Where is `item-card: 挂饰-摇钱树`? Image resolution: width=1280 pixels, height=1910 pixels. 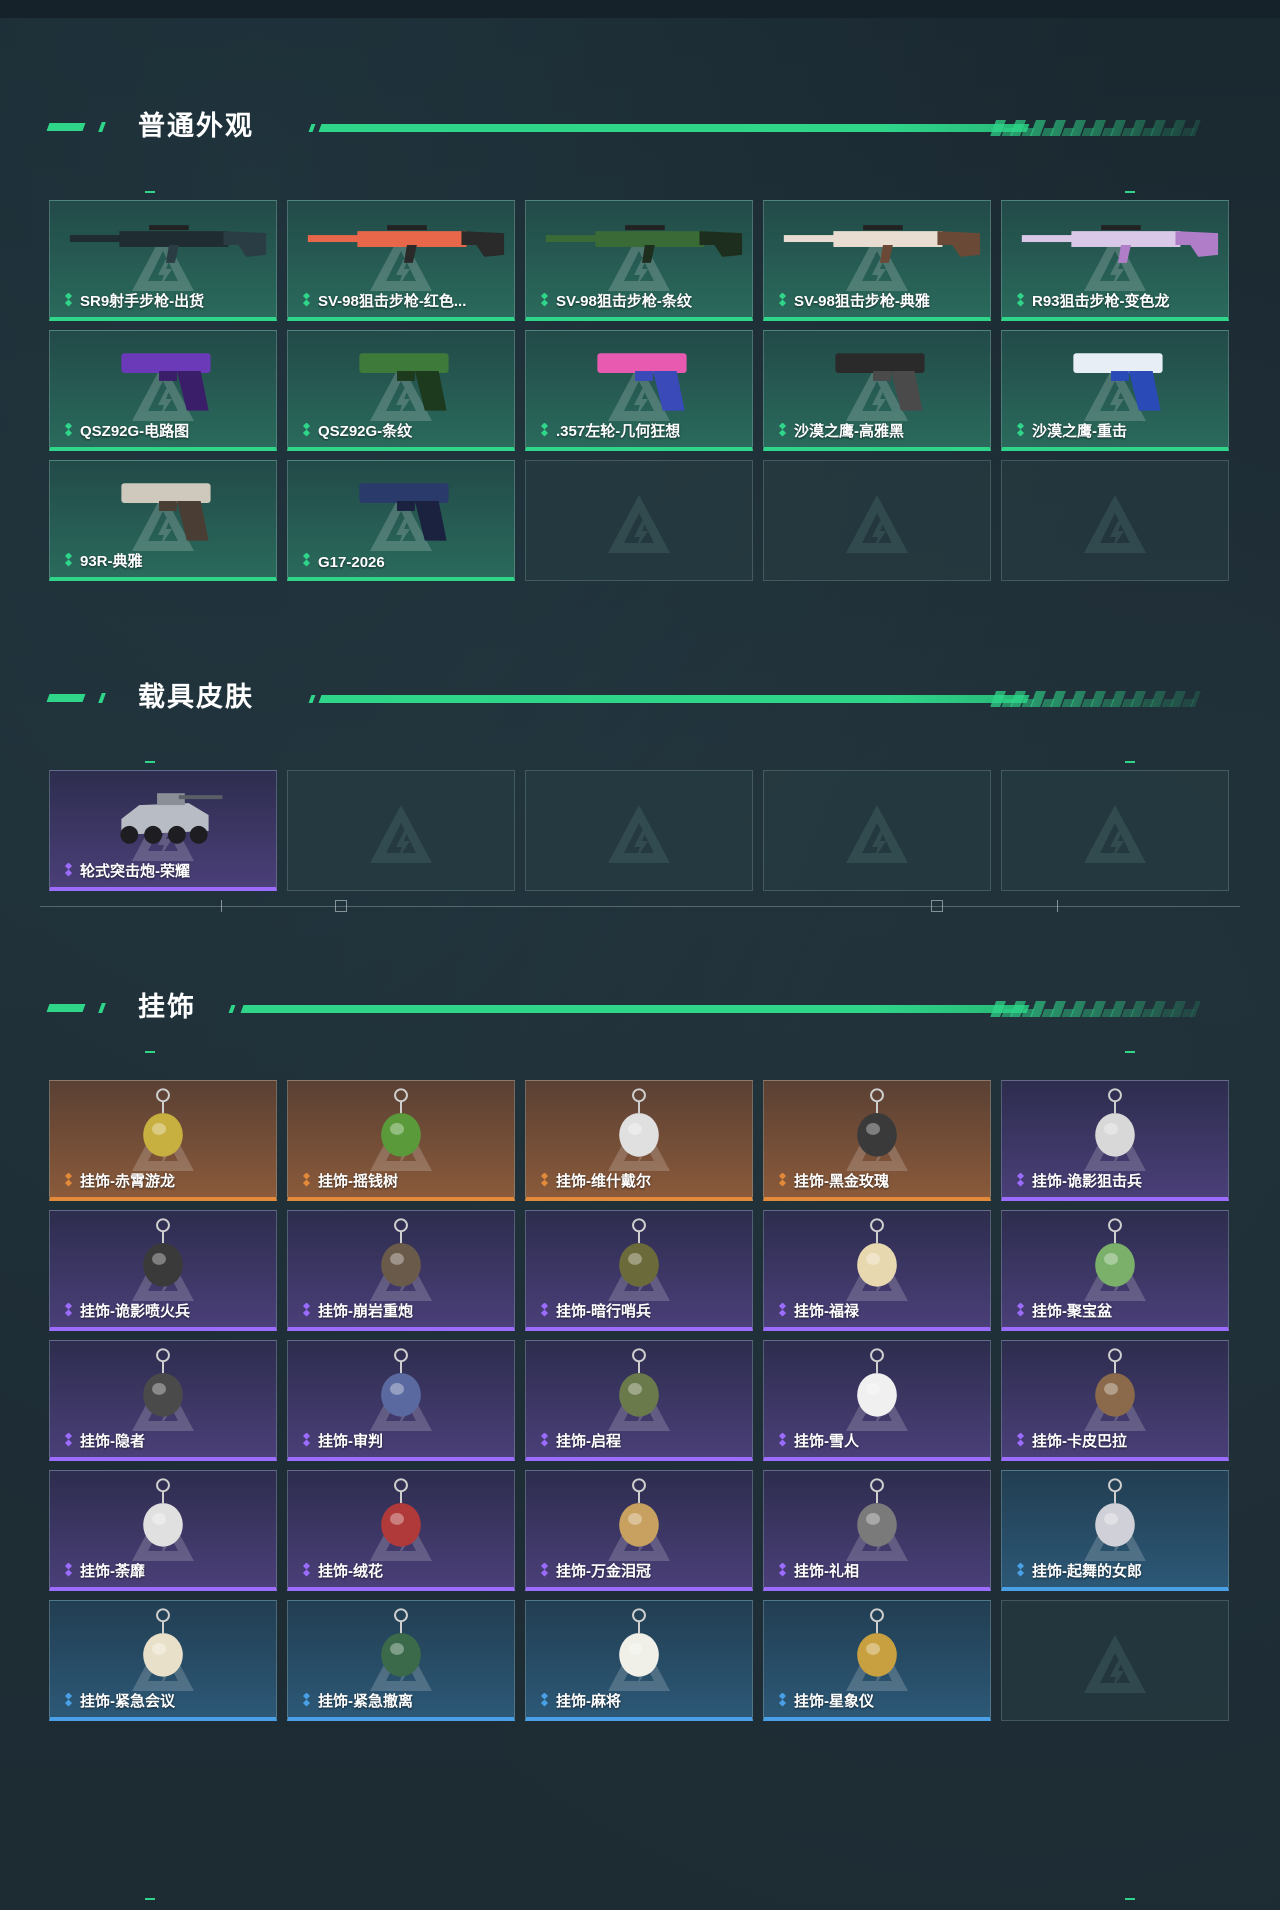 item-card: 挂饰-摇钱树 is located at coordinates (401, 1140).